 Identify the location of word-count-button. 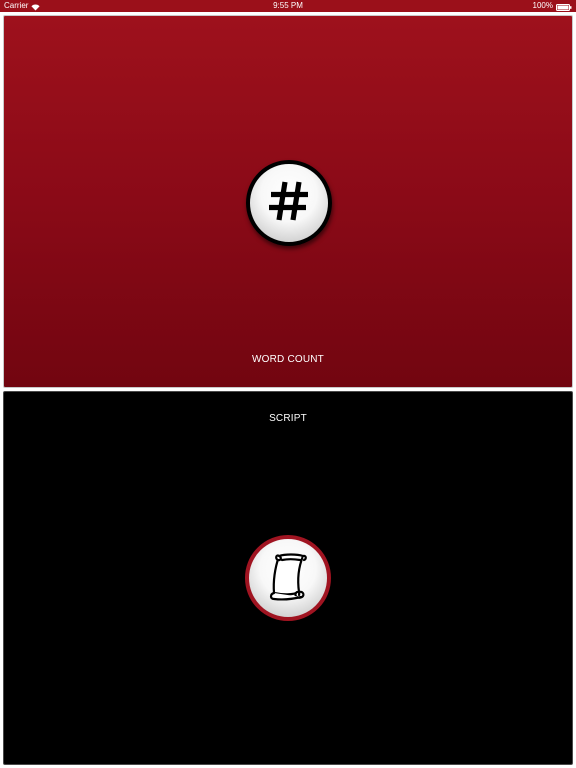
(289, 203).